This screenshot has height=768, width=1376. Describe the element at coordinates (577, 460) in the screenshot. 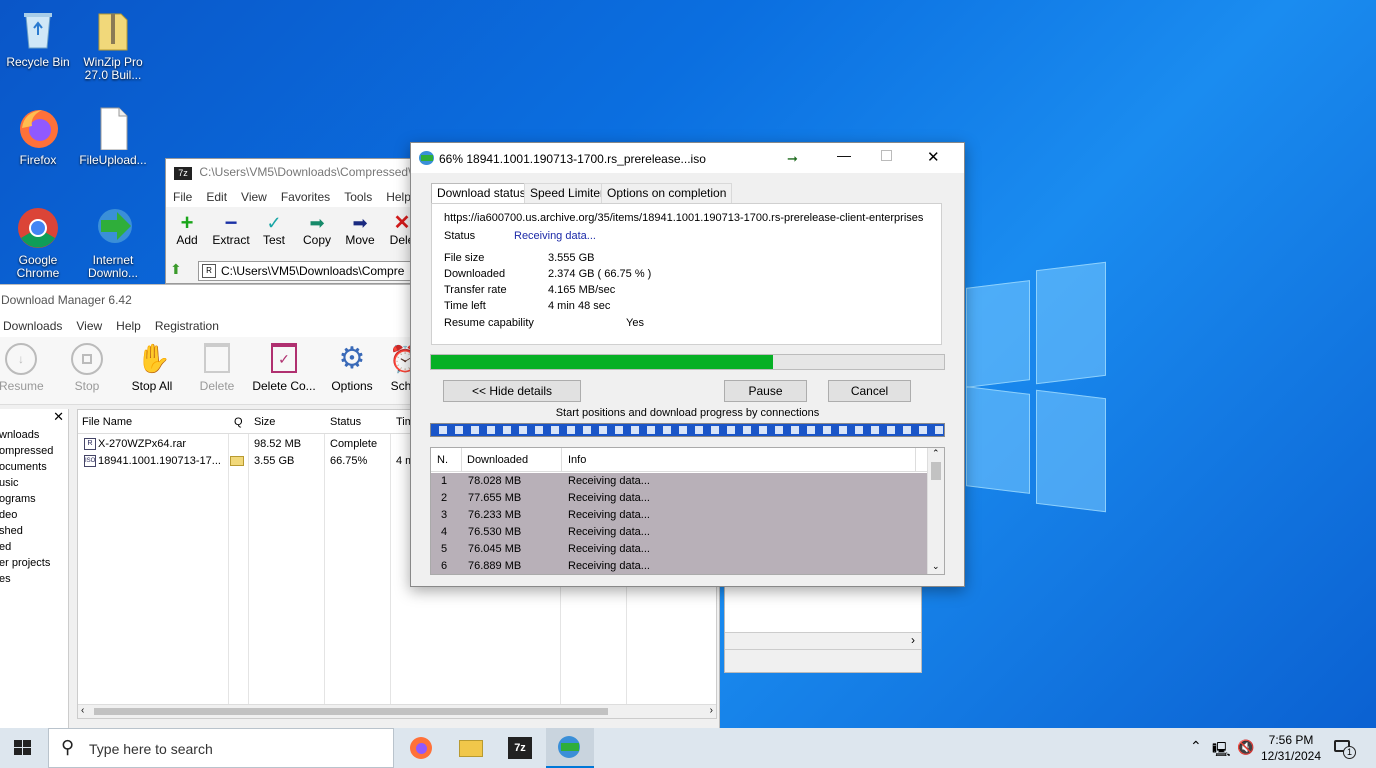

I see `column-info: Info` at that location.